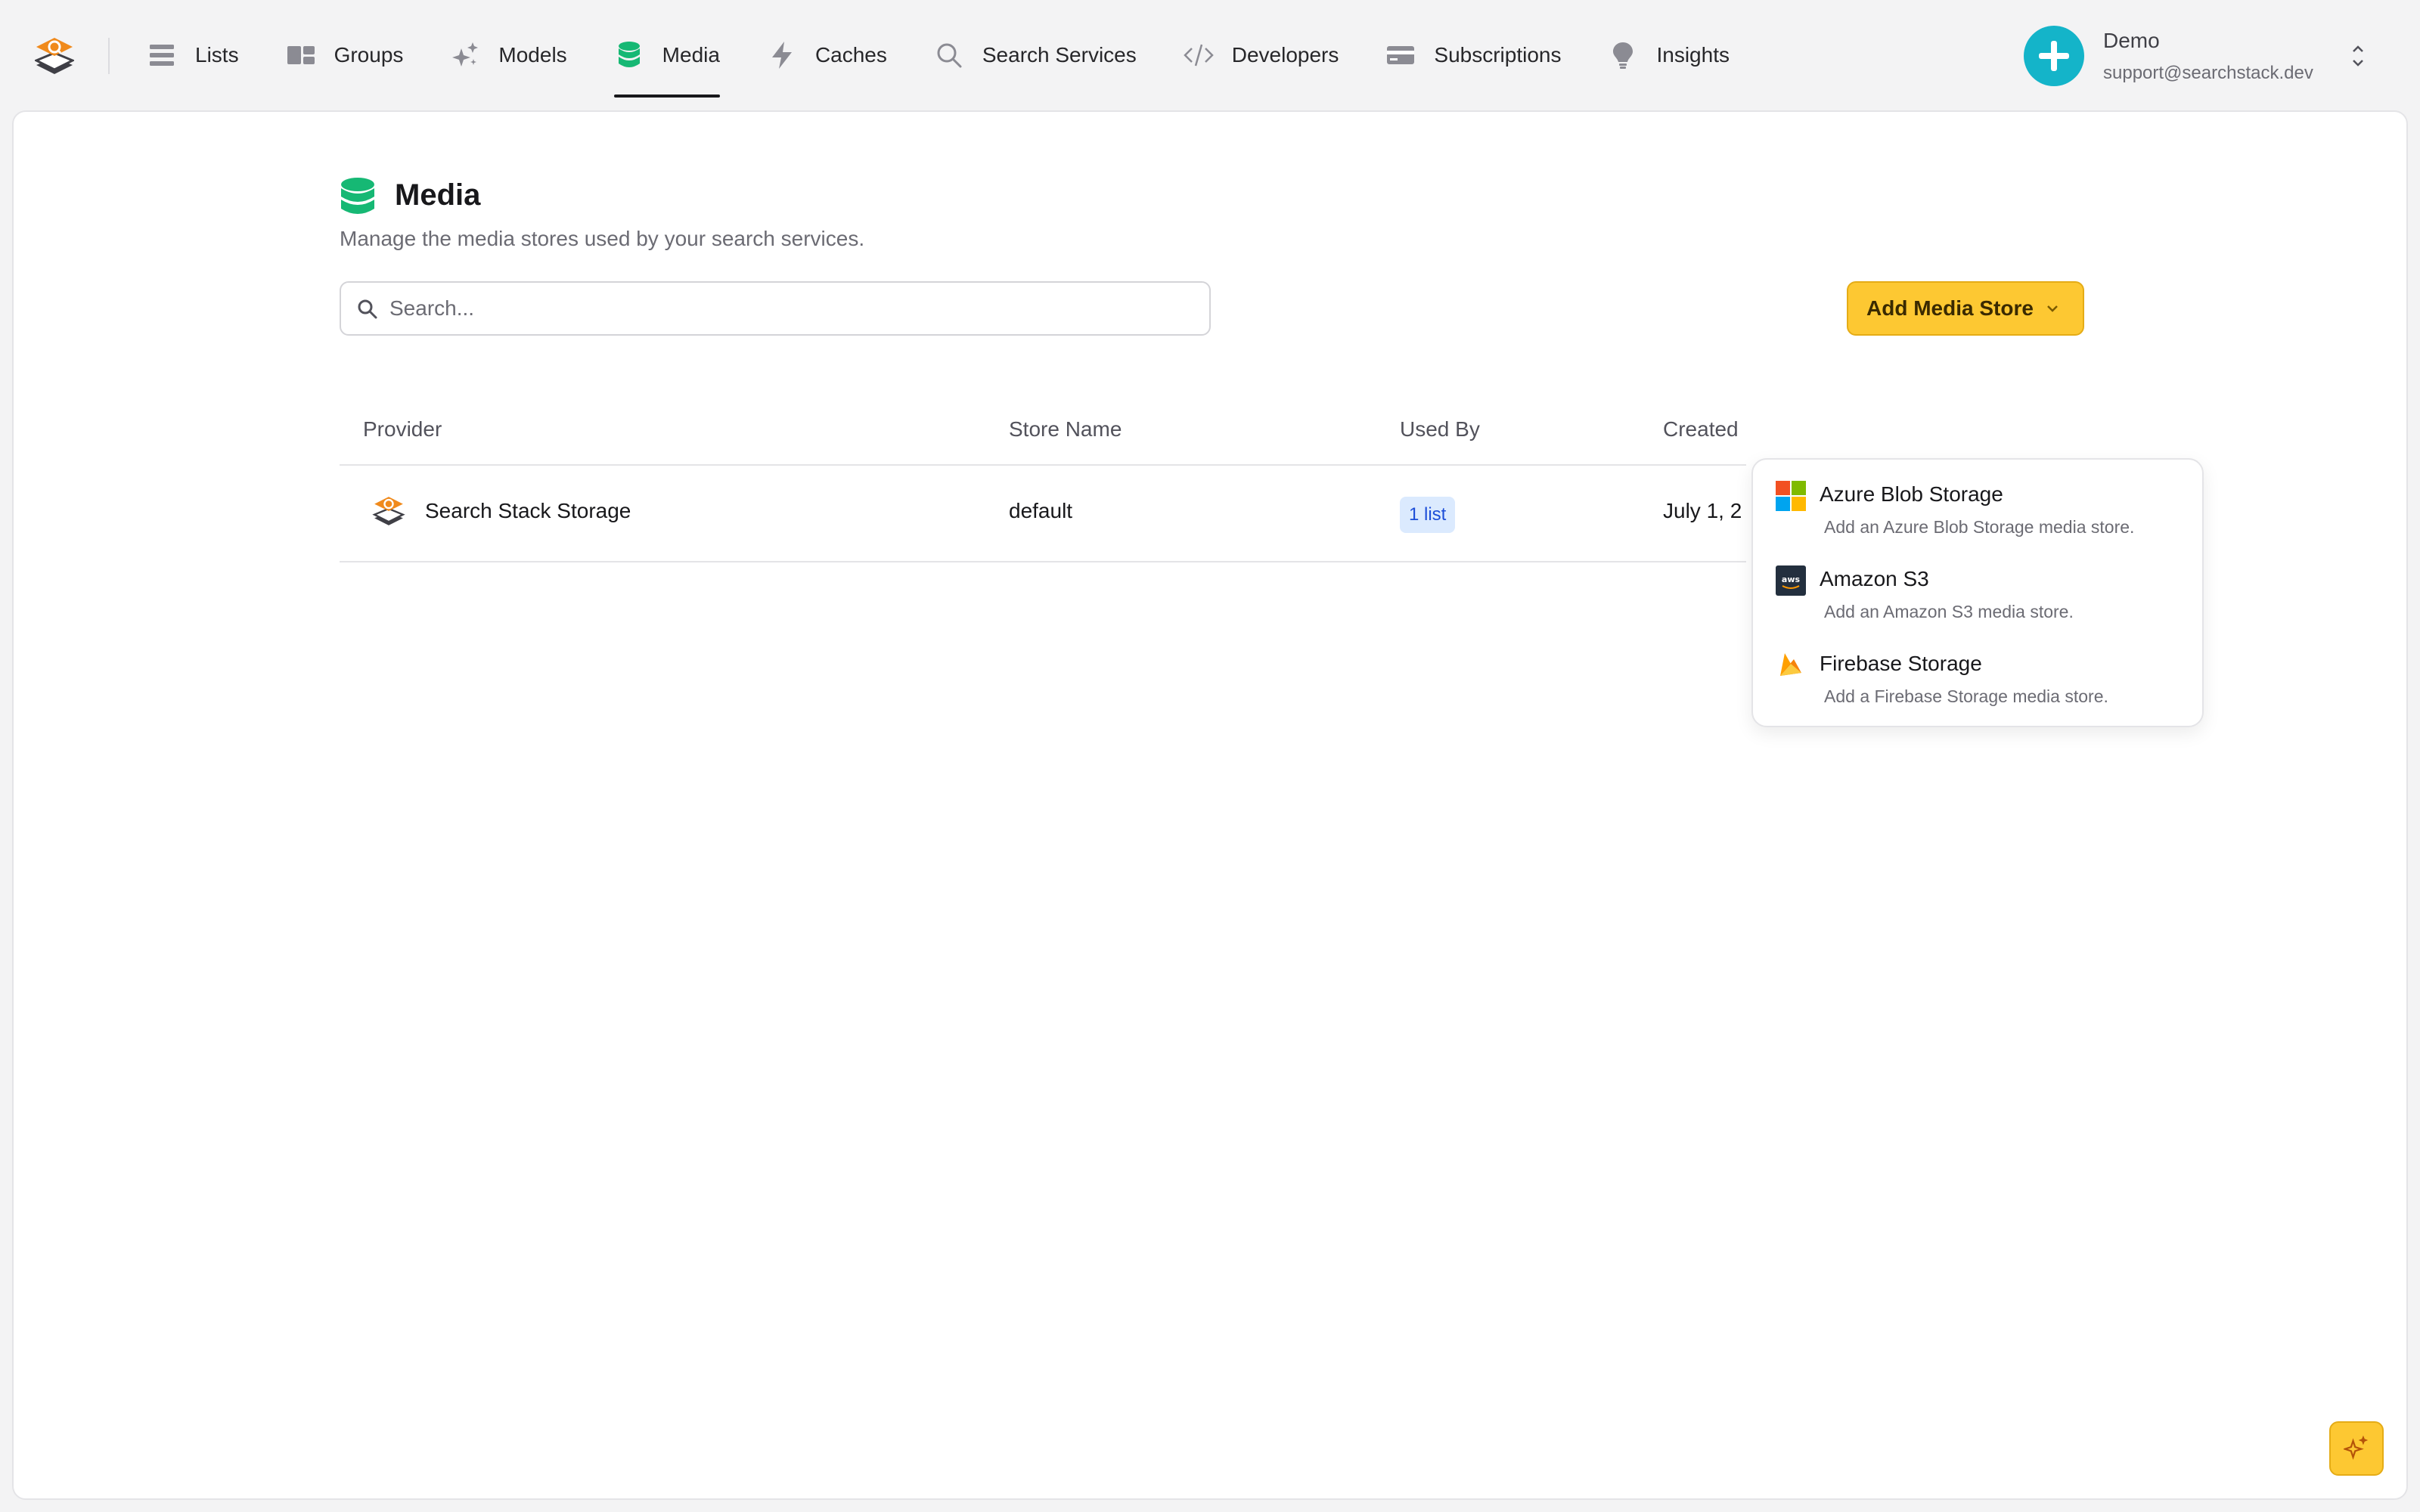 The height and width of the screenshot is (1512, 2420). What do you see at coordinates (1949, 611) in the screenshot?
I see `menu-item-description: Add an Amazon S3 media store.` at bounding box center [1949, 611].